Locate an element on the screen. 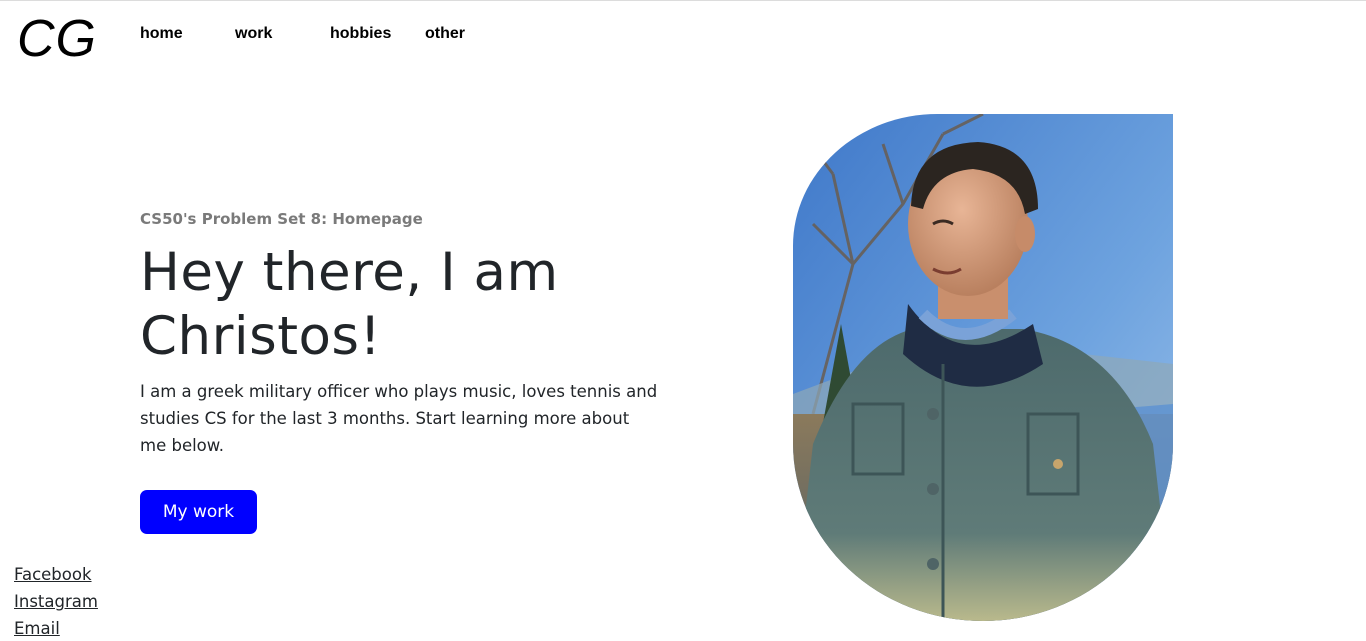 Image resolution: width=1366 pixels, height=641 pixels. nav-link-other: other is located at coordinates (445, 34).